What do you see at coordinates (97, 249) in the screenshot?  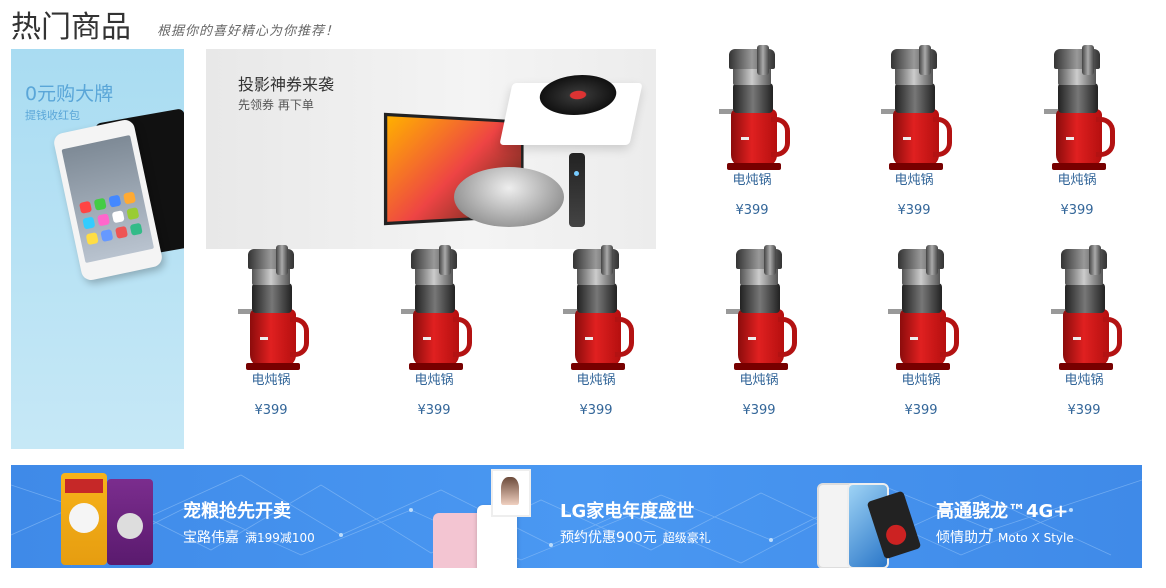 I see `zero-yuan-promo-banner: 0元购大牌 提钱收红包` at bounding box center [97, 249].